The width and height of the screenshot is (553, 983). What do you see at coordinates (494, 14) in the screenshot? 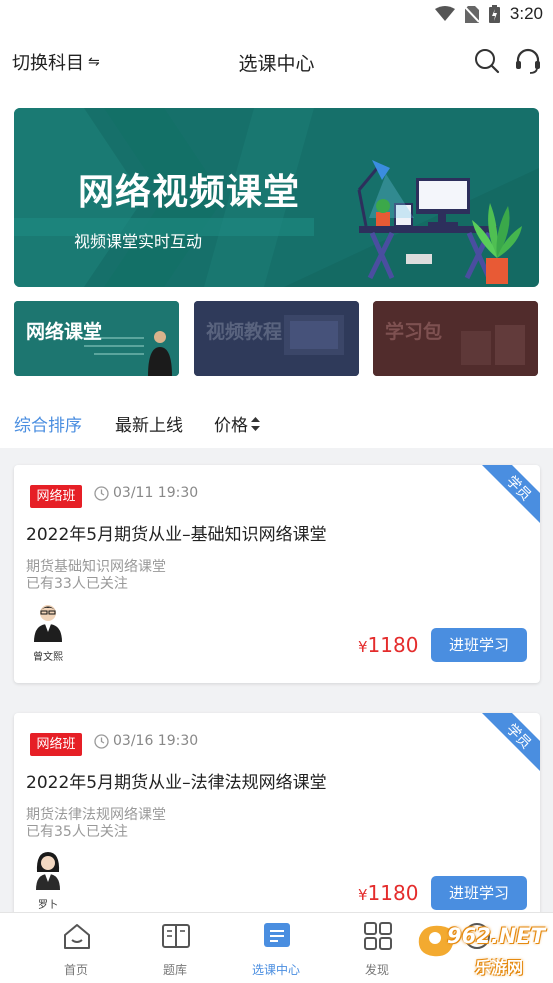
I see `battery-charging-icon` at bounding box center [494, 14].